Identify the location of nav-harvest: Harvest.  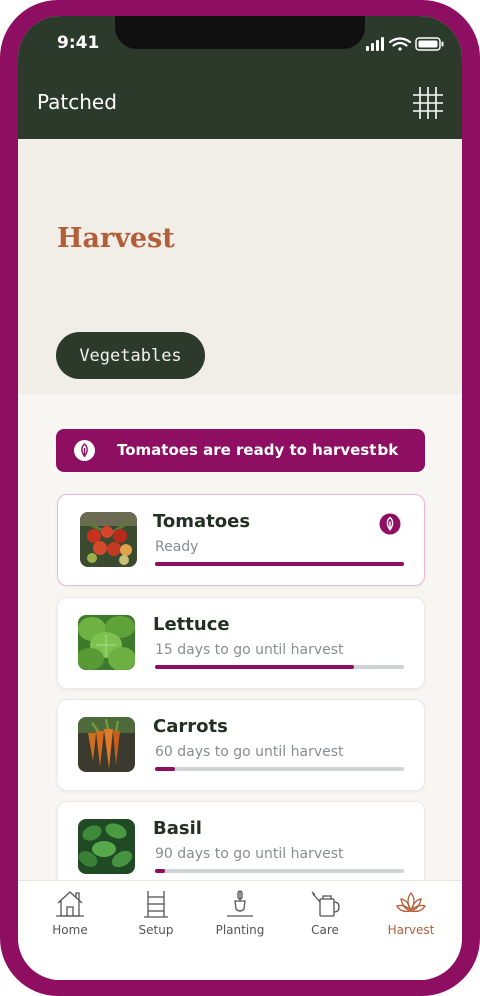
(411, 913).